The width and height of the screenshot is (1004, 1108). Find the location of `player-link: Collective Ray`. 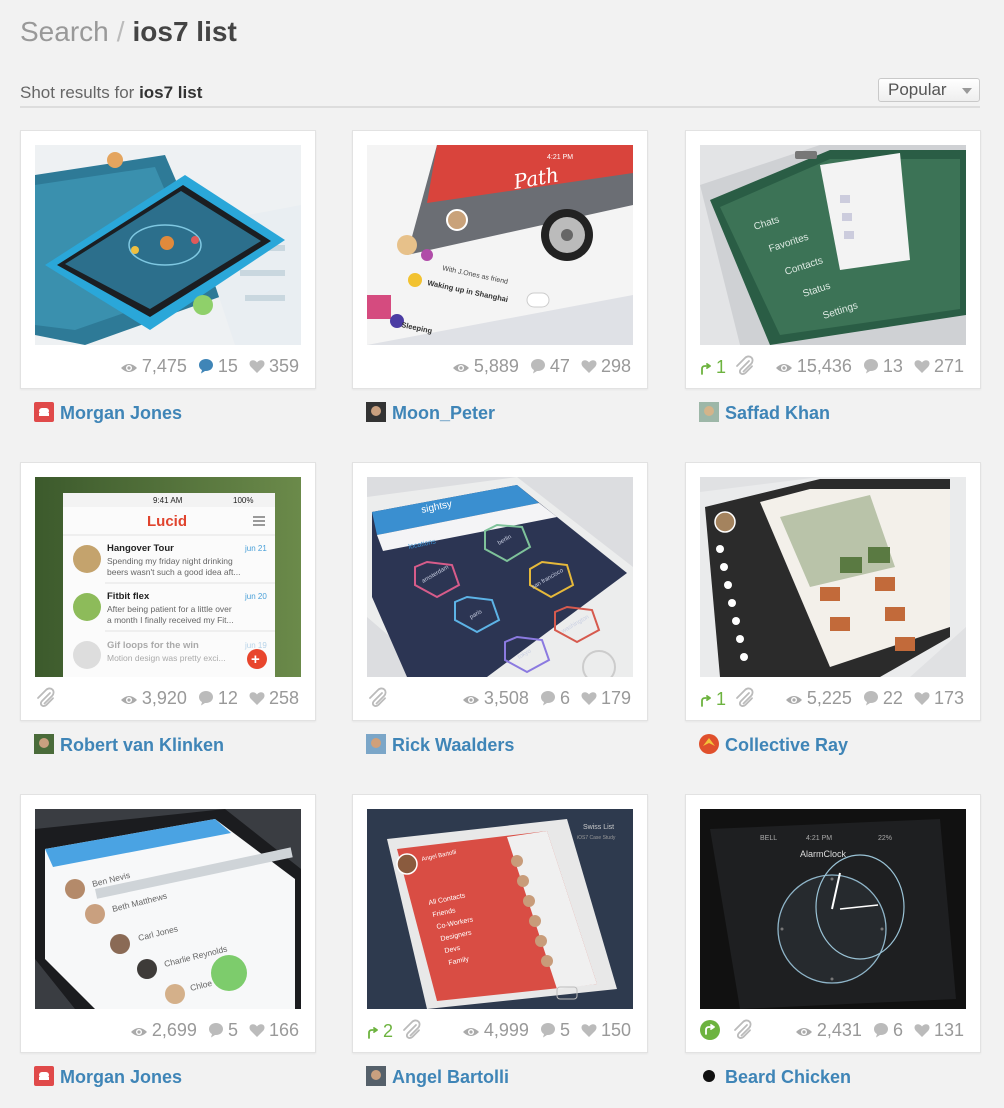

player-link: Collective Ray is located at coordinates (773, 745).